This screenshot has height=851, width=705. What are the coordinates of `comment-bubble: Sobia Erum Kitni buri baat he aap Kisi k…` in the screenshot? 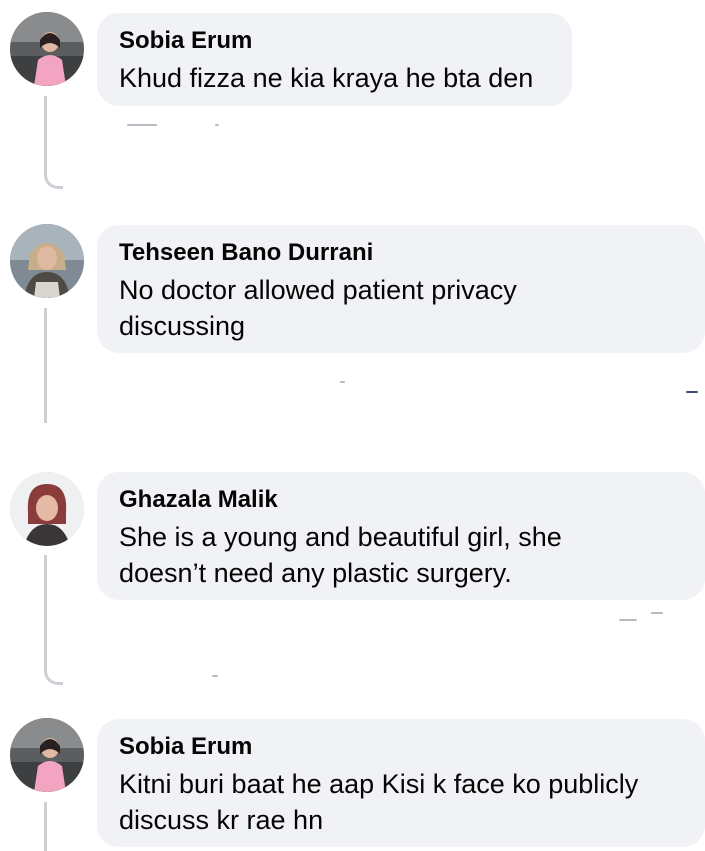 It's located at (401, 783).